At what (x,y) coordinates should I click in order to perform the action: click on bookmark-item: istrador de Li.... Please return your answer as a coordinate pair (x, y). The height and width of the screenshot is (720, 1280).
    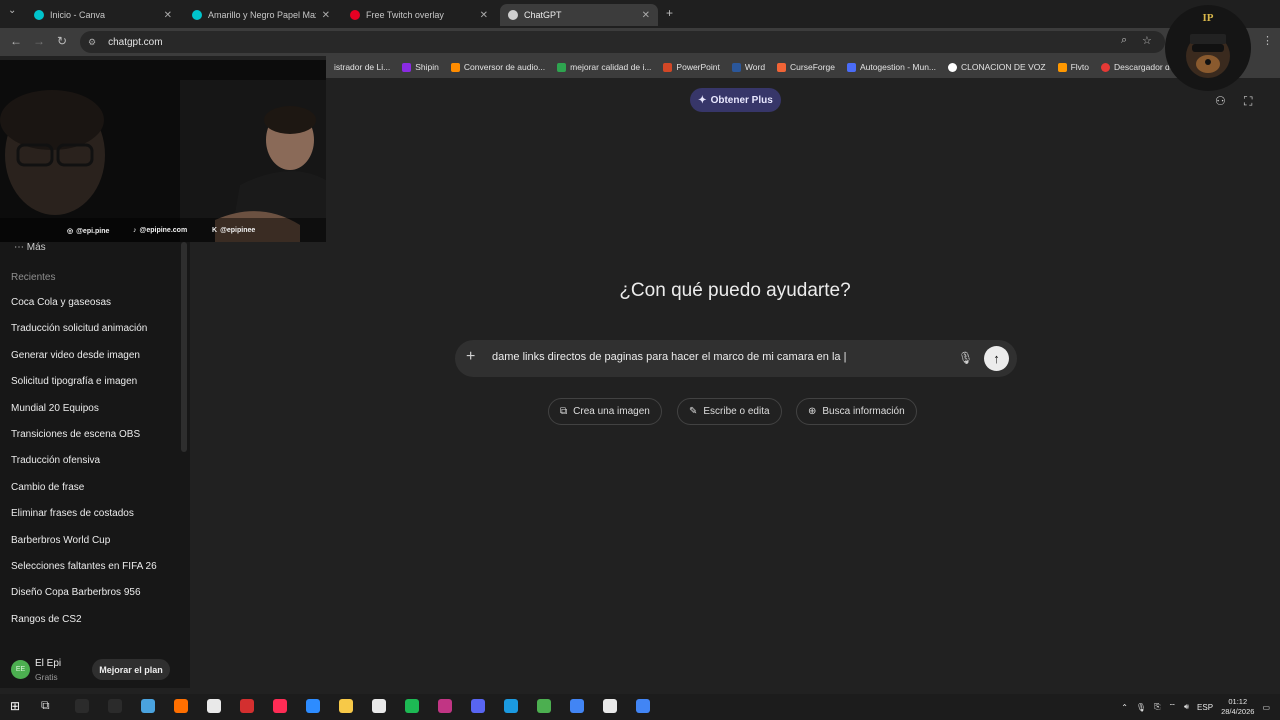
    Looking at the image, I should click on (360, 67).